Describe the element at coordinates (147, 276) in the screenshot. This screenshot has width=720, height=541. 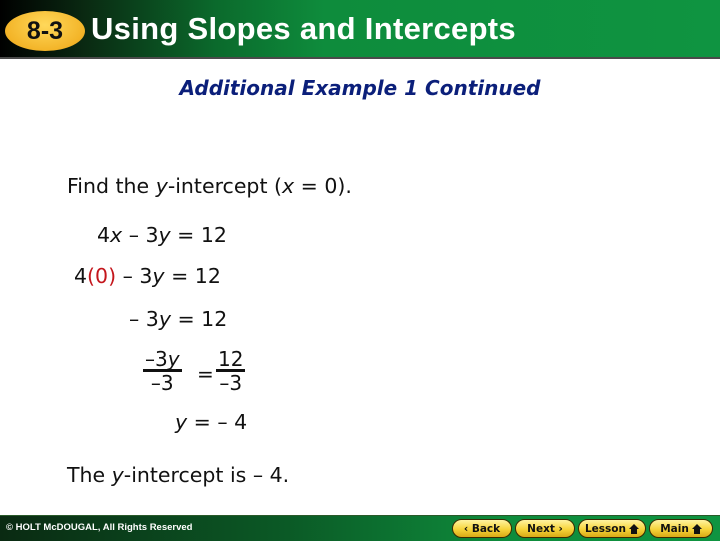
I see `equation-substituted: 4(0) – 3y = 12` at that location.